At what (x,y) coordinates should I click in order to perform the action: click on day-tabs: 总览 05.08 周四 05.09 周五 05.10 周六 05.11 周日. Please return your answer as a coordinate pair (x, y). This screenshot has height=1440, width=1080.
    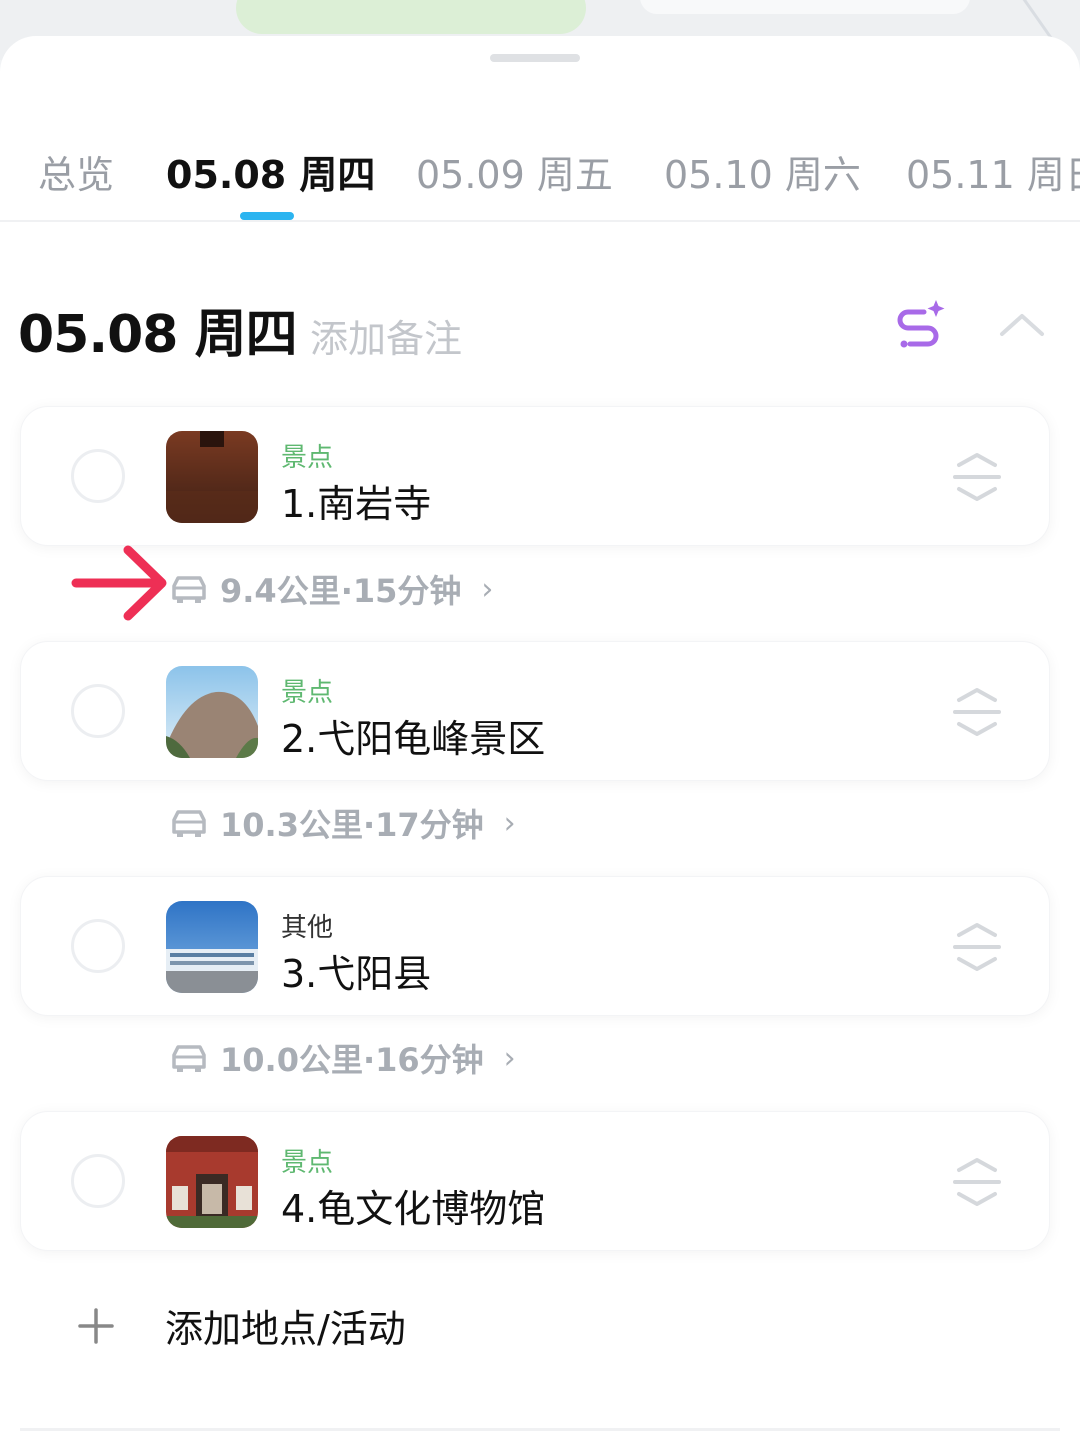
    Looking at the image, I should click on (540, 177).